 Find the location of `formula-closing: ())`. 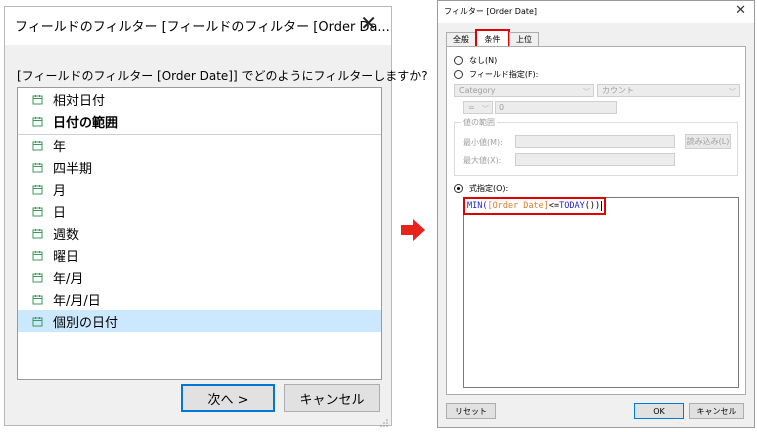

formula-closing: ()) is located at coordinates (592, 206).